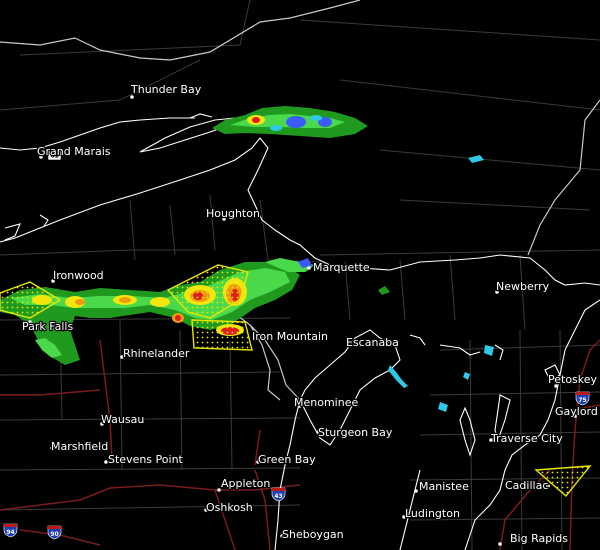  I want to click on svg-text: Oshkosh, so click(229, 507).